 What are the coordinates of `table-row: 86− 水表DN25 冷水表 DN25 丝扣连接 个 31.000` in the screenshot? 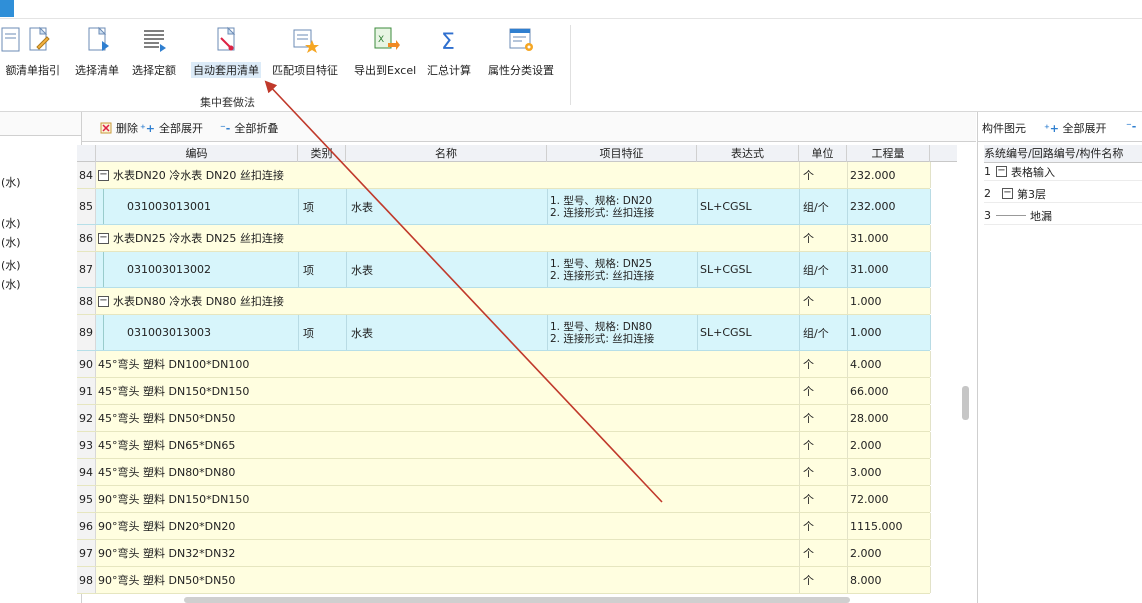 It's located at (504, 238).